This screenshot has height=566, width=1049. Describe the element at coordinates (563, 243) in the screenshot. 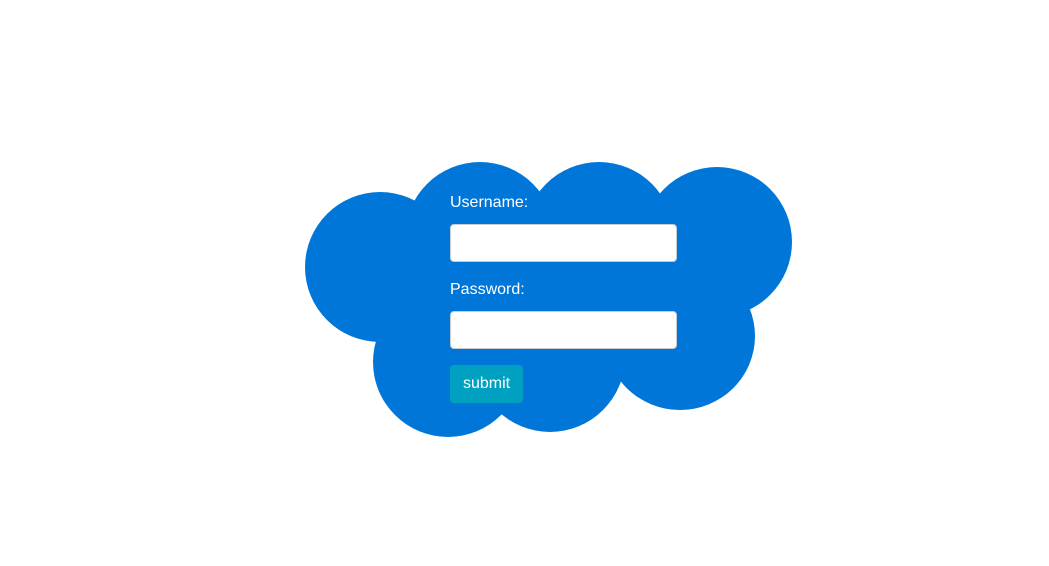

I see `username-input` at that location.